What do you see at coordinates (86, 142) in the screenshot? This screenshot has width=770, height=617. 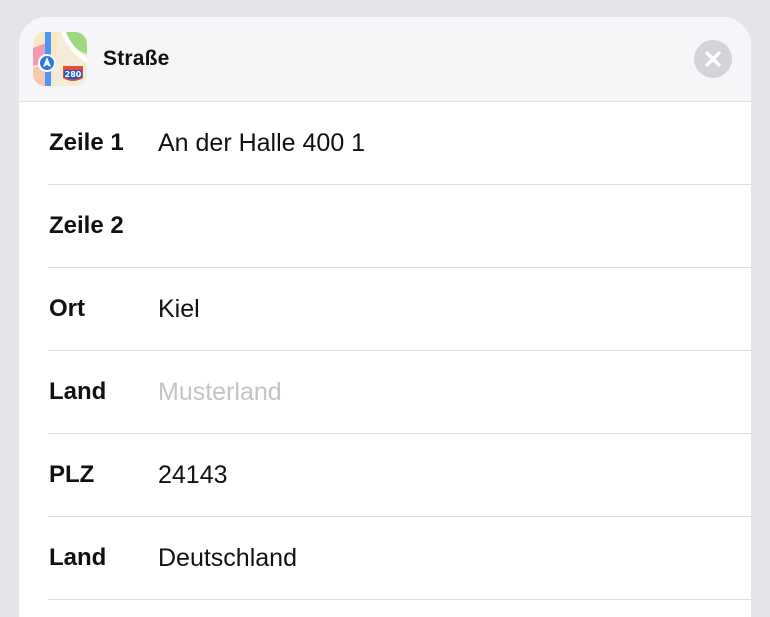 I see `field-label: Zeile 1` at bounding box center [86, 142].